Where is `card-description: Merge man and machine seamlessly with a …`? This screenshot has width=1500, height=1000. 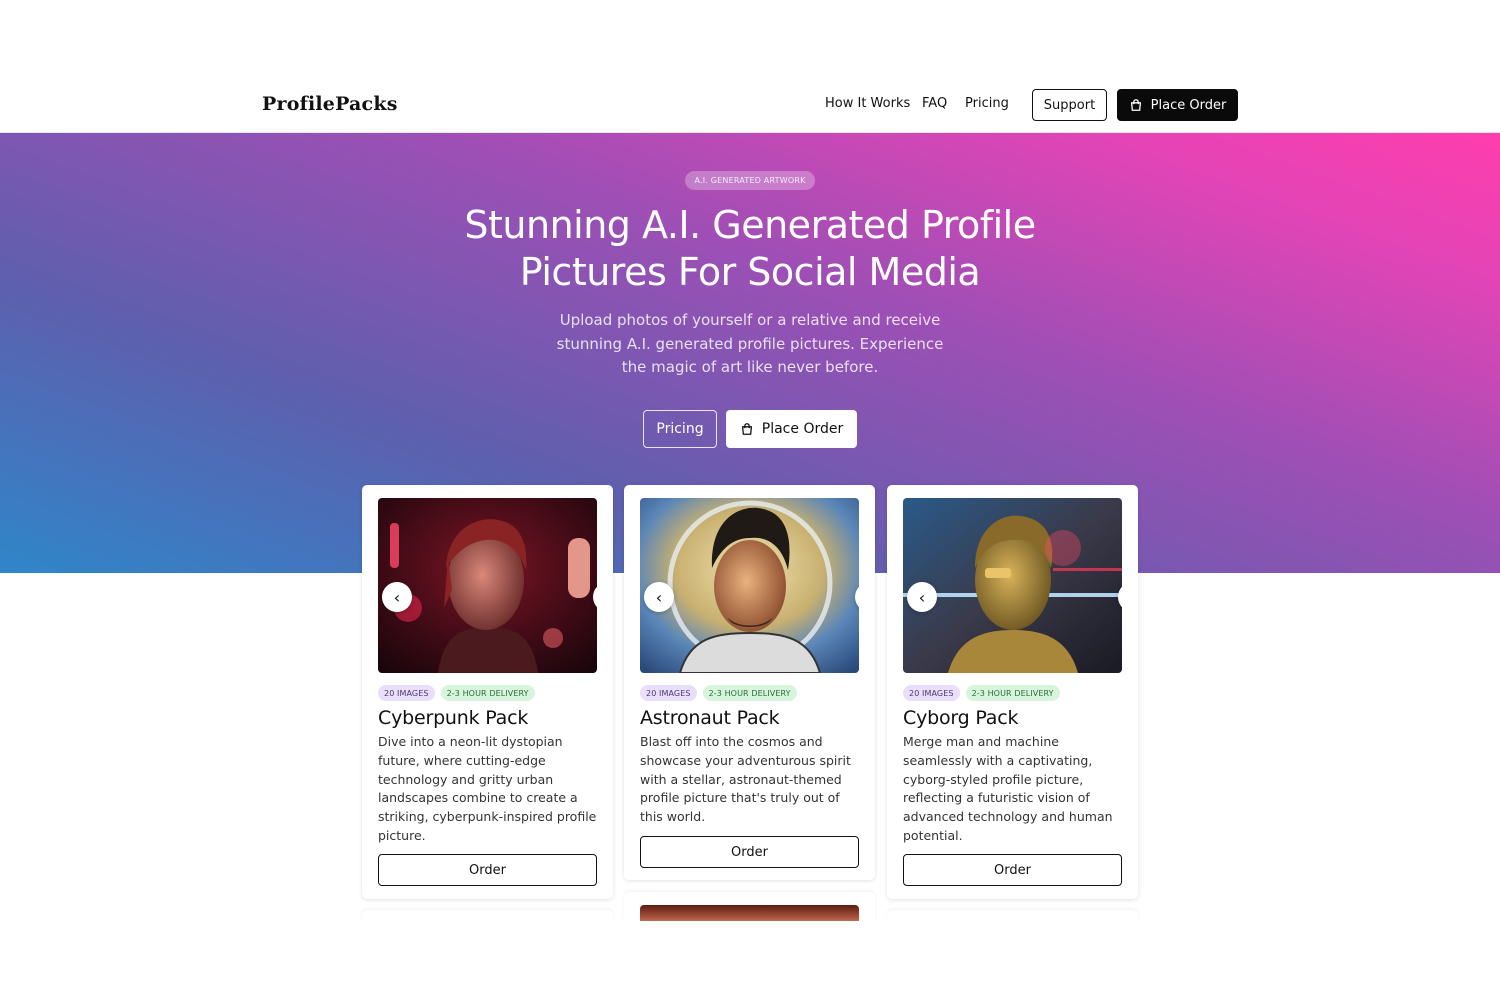 card-description: Merge man and machine seamlessly with a … is located at coordinates (1008, 788).